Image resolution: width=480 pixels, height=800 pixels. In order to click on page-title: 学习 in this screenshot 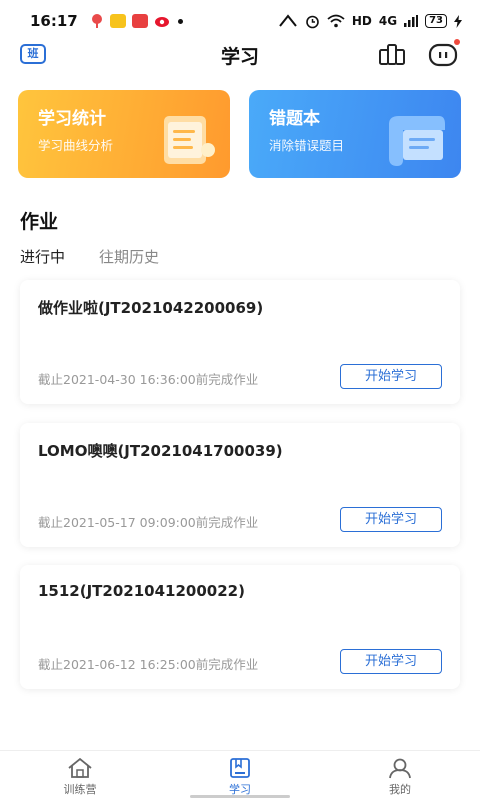, I will do `click(239, 57)`.